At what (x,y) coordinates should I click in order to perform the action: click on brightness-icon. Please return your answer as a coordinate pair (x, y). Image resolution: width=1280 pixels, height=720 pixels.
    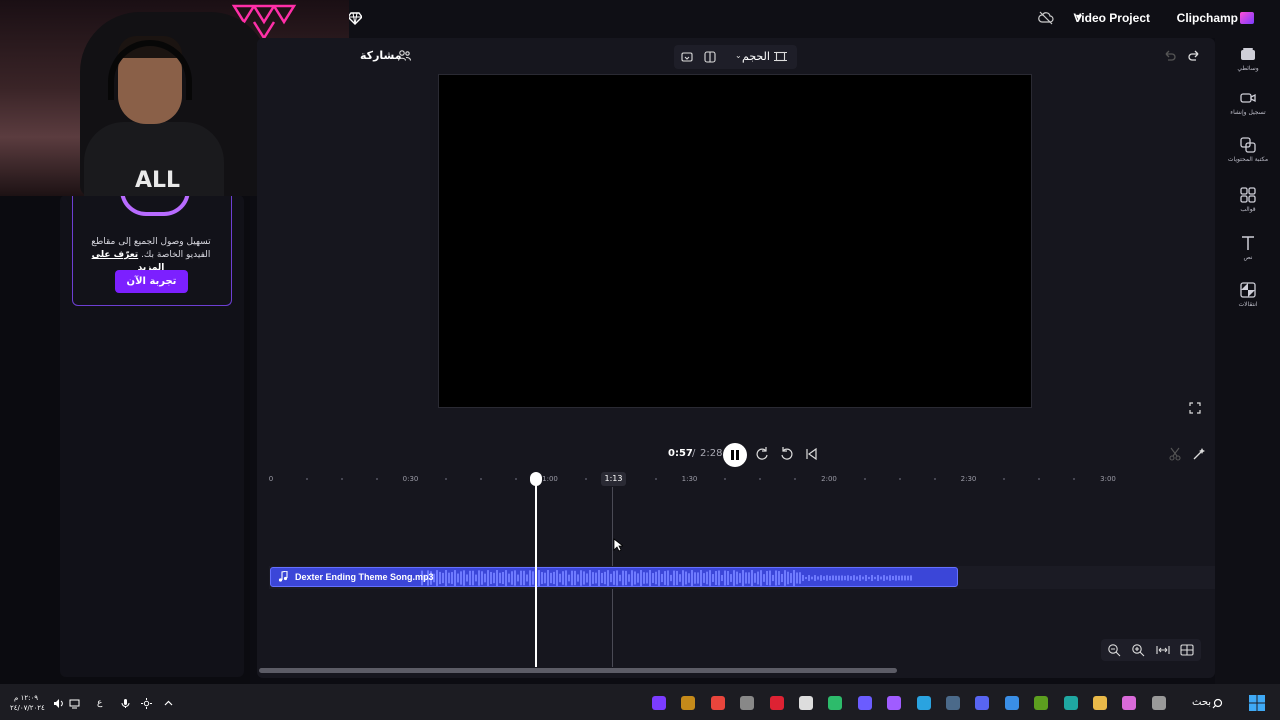
    Looking at the image, I should click on (146, 703).